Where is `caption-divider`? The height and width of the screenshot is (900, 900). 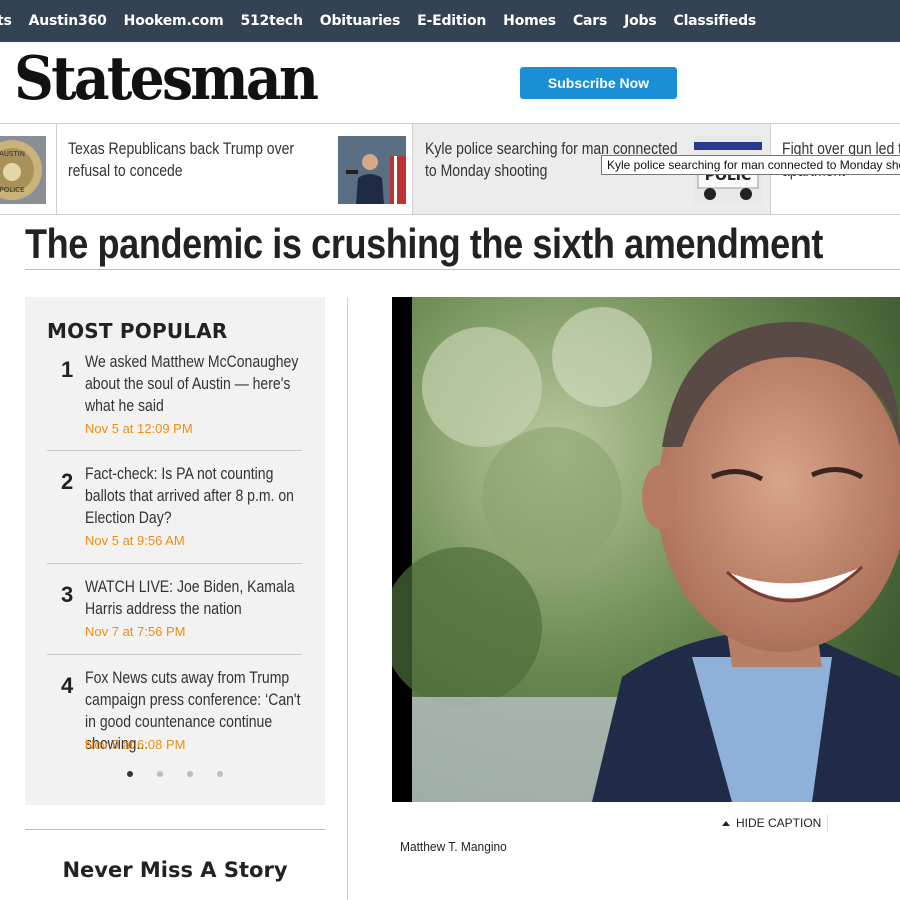
caption-divider is located at coordinates (827, 823).